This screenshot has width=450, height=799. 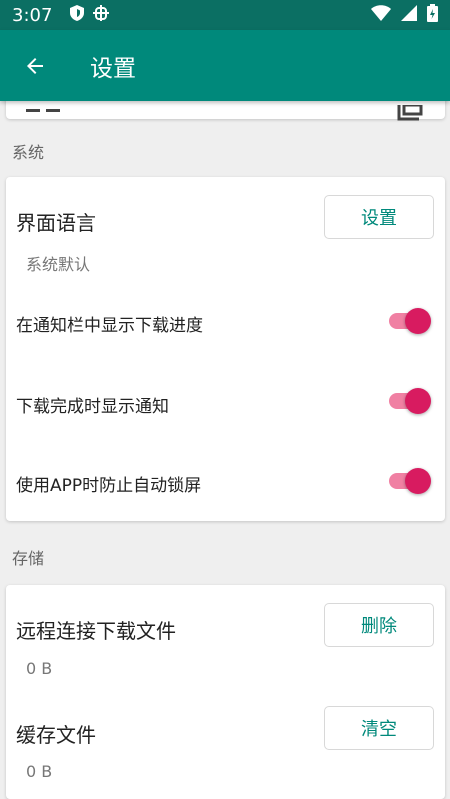 What do you see at coordinates (92, 407) in the screenshot?
I see `toggle-label: 下载完成时显示通知` at bounding box center [92, 407].